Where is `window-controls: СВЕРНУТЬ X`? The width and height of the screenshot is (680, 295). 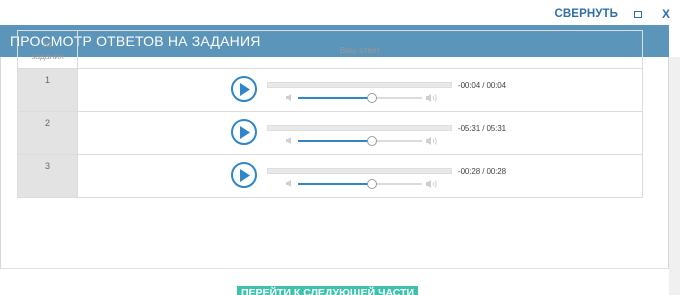
window-controls: СВЕРНУТЬ X is located at coordinates (612, 14).